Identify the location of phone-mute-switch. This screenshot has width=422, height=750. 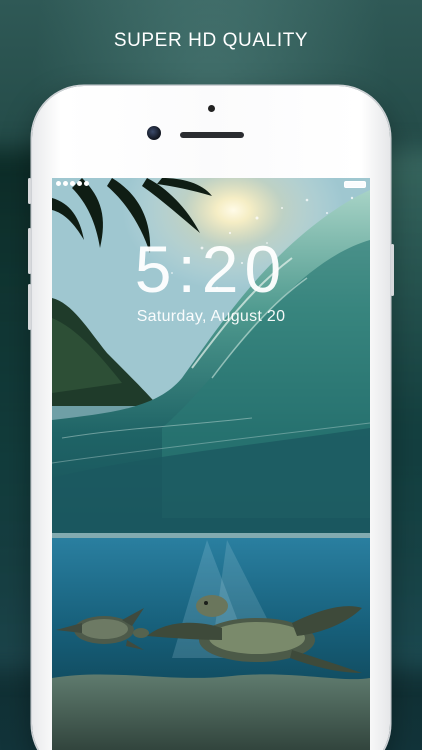
(29, 191).